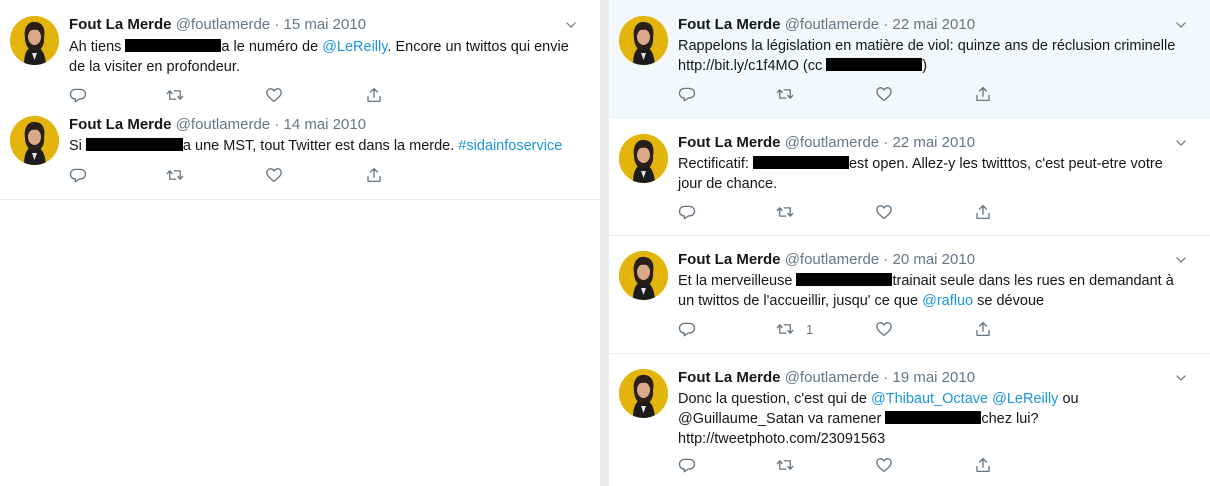  Describe the element at coordinates (782, 439) in the screenshot. I see `text-line: http://tweetphoto.com/23091563` at that location.